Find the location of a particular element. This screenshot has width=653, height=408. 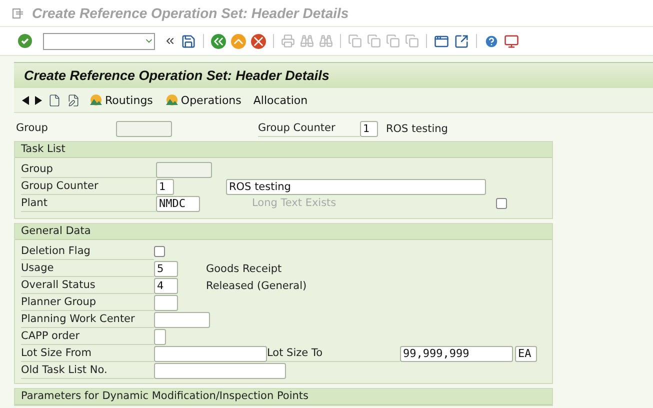

shortcut-icon is located at coordinates (461, 41).